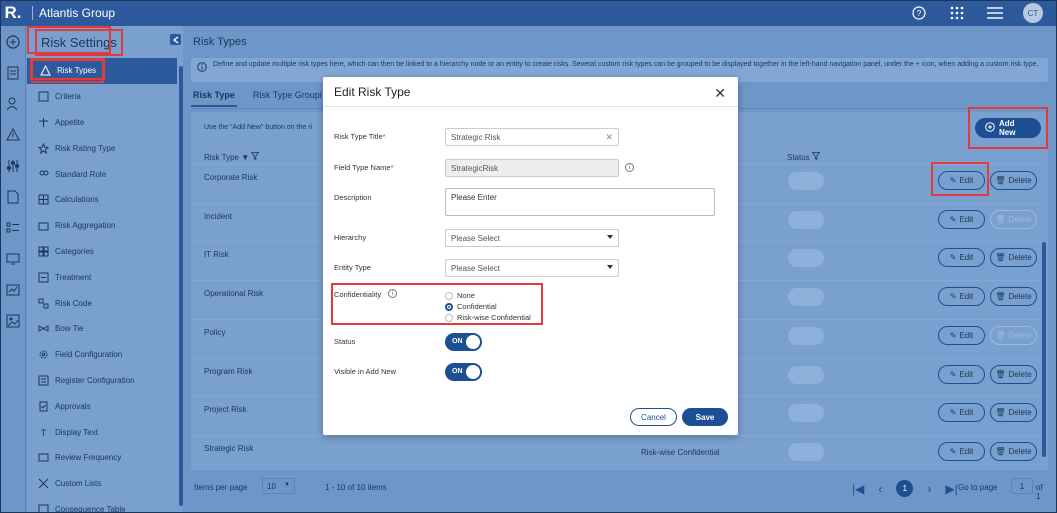  What do you see at coordinates (214, 97) in the screenshot?
I see `tab-risk-type: Risk Type` at bounding box center [214, 97].